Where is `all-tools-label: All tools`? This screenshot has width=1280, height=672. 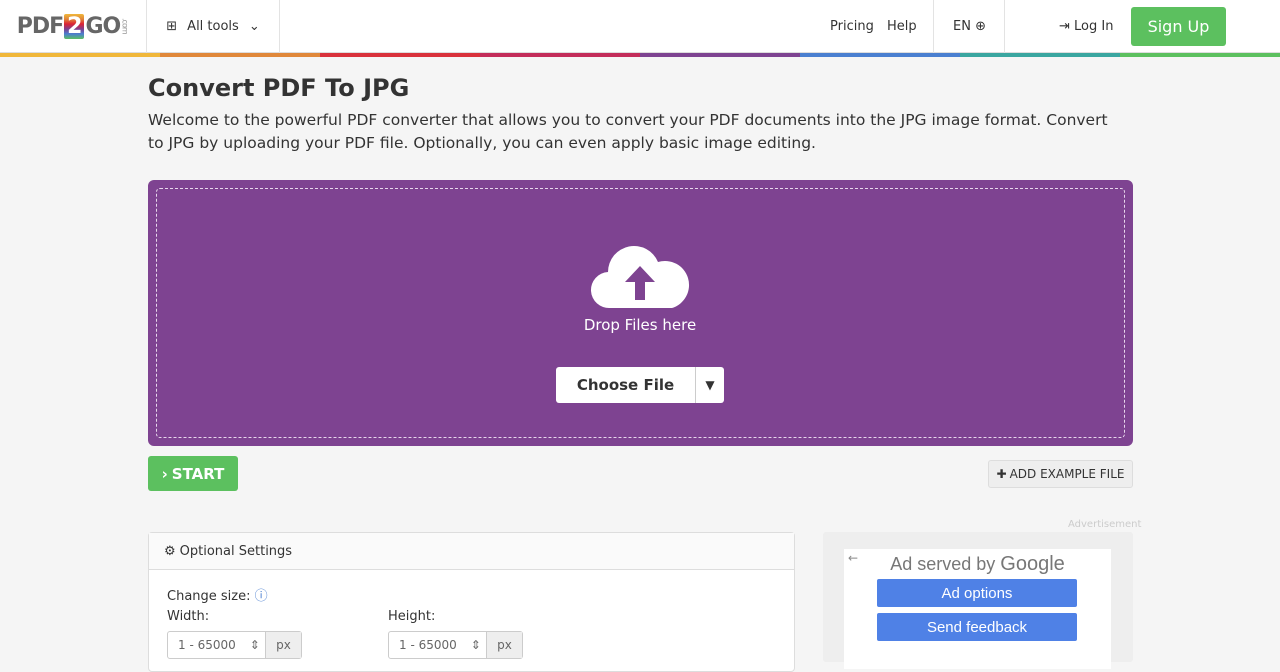 all-tools-label: All tools is located at coordinates (213, 26).